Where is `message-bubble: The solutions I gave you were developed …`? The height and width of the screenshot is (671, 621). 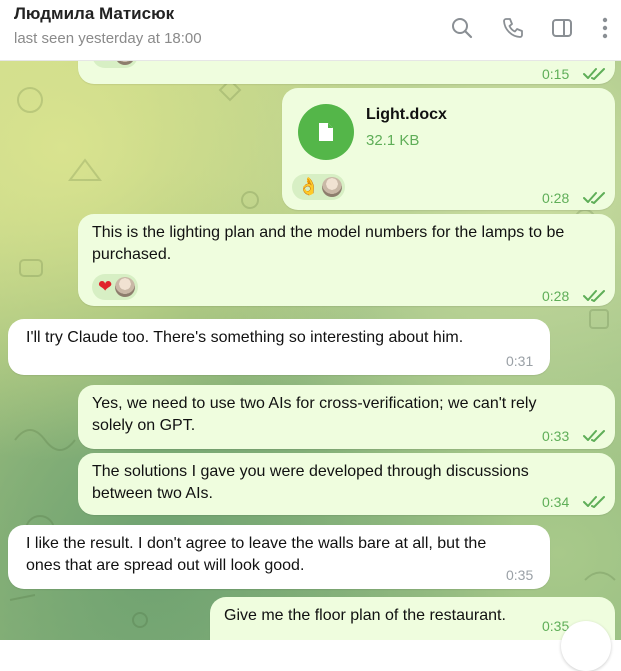
message-bubble: The solutions I gave you were developed … is located at coordinates (346, 484).